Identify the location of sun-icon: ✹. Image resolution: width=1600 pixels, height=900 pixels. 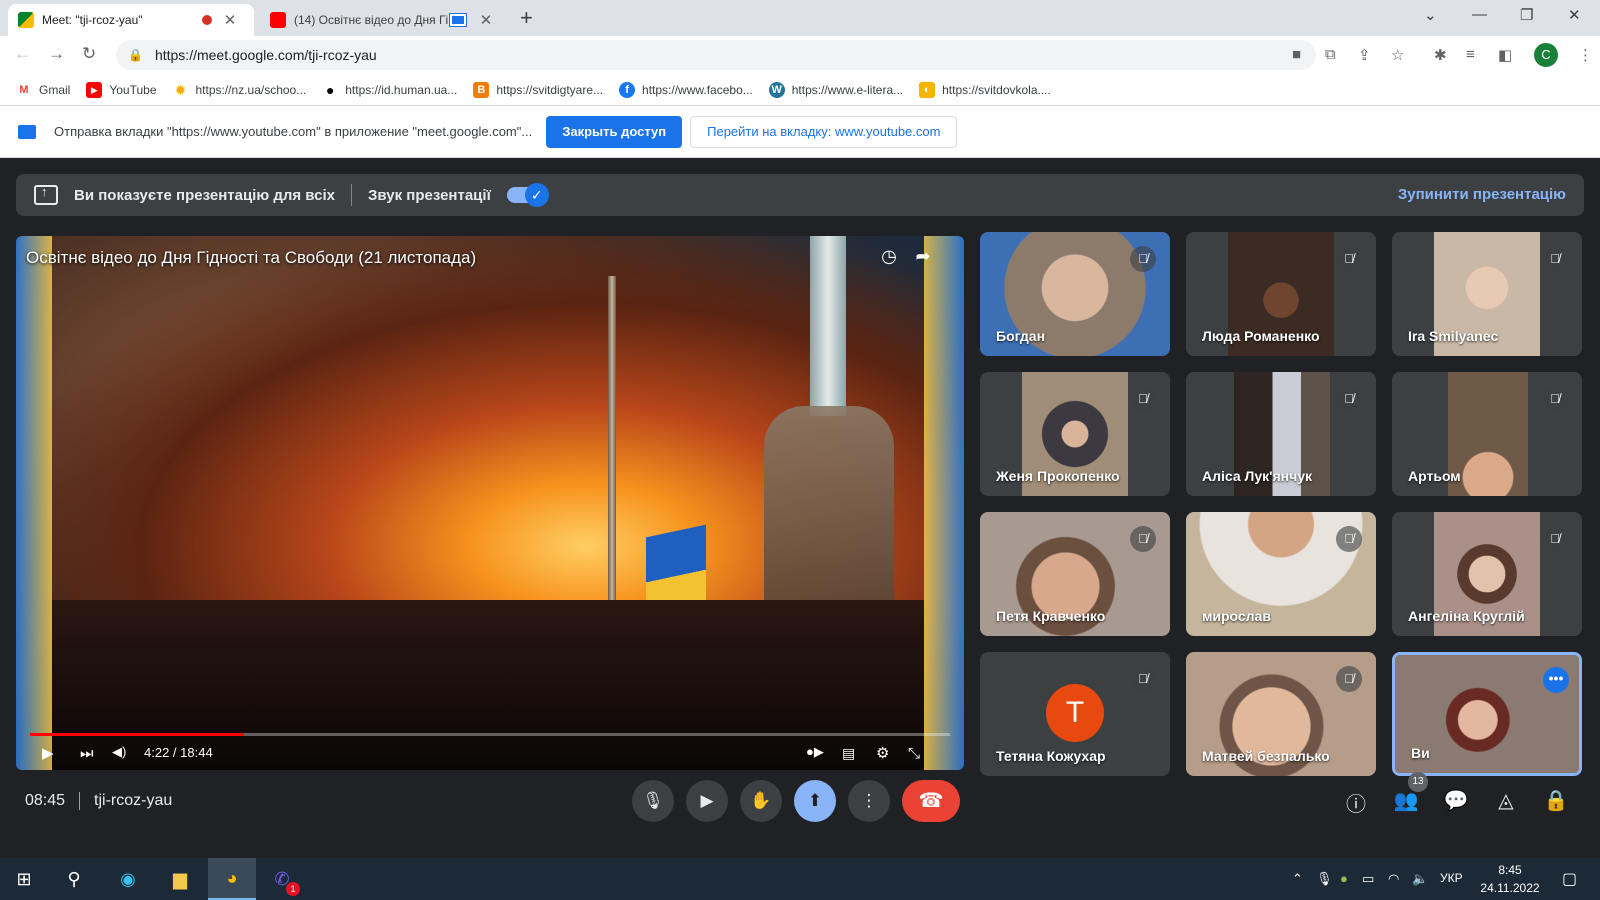
(180, 89).